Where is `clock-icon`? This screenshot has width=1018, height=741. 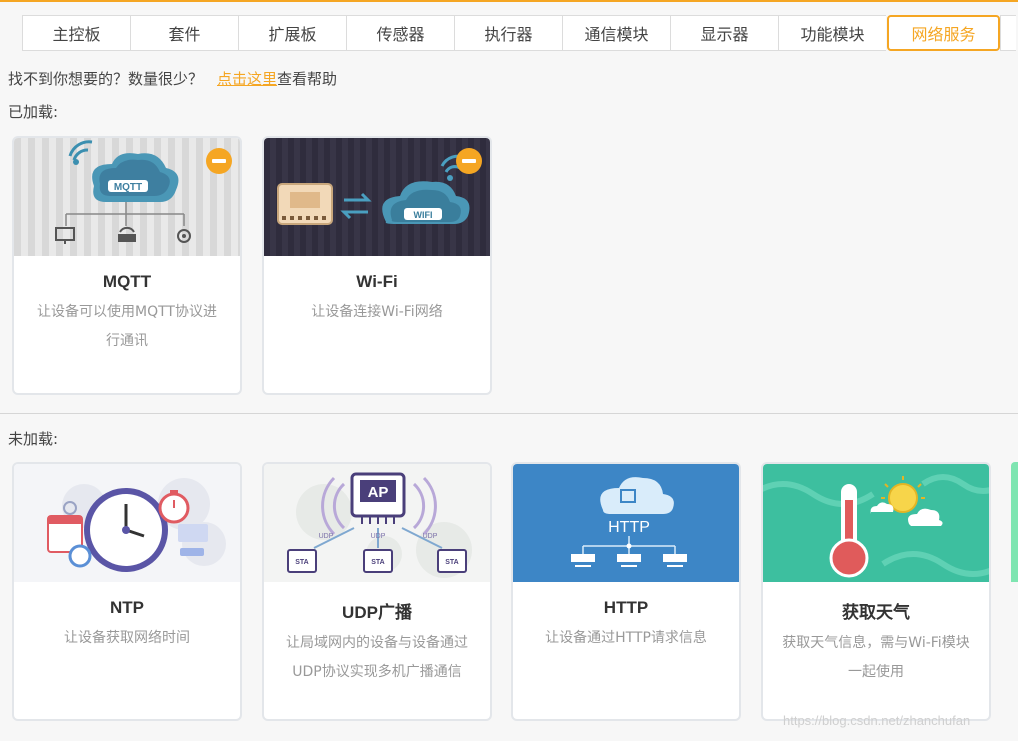
clock-icon is located at coordinates (127, 523).